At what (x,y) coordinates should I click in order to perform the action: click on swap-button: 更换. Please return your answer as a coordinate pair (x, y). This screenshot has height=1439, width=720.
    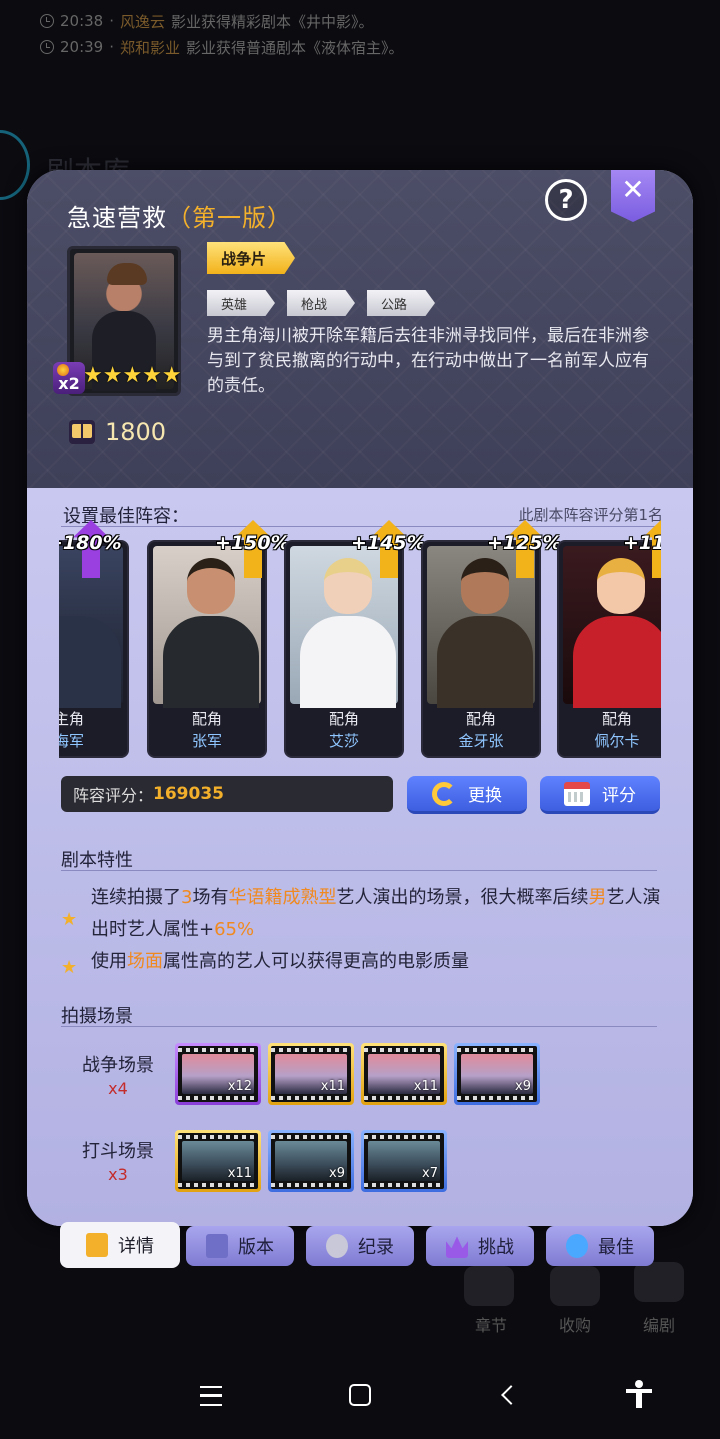
    Looking at the image, I should click on (467, 795).